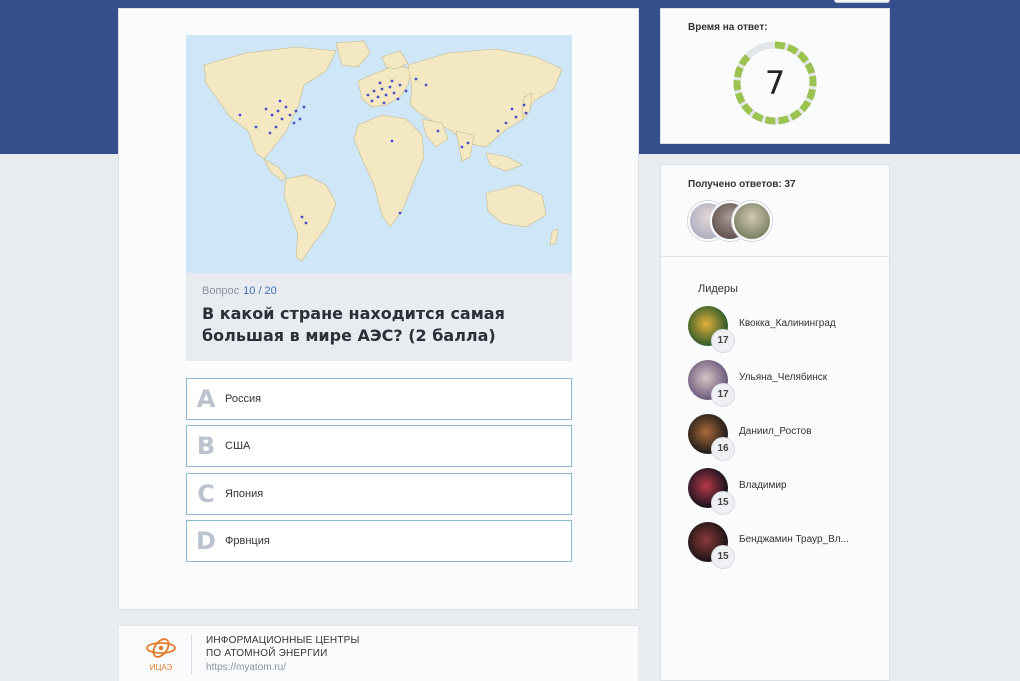 This screenshot has width=1020, height=681. Describe the element at coordinates (267, 653) in the screenshot. I see `footer-title-line2: ПО АТОМНОЙ ЭНЕРГИИ` at that location.